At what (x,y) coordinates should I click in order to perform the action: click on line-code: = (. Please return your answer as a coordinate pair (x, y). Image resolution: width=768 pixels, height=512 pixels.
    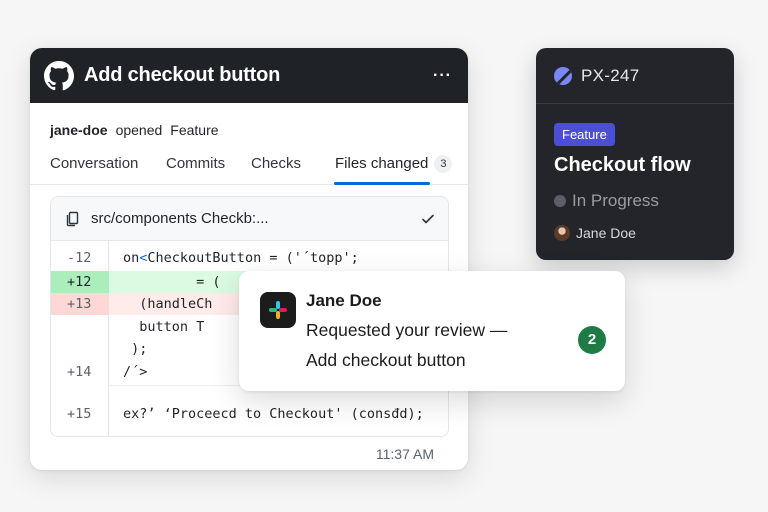
    Looking at the image, I should click on (172, 282).